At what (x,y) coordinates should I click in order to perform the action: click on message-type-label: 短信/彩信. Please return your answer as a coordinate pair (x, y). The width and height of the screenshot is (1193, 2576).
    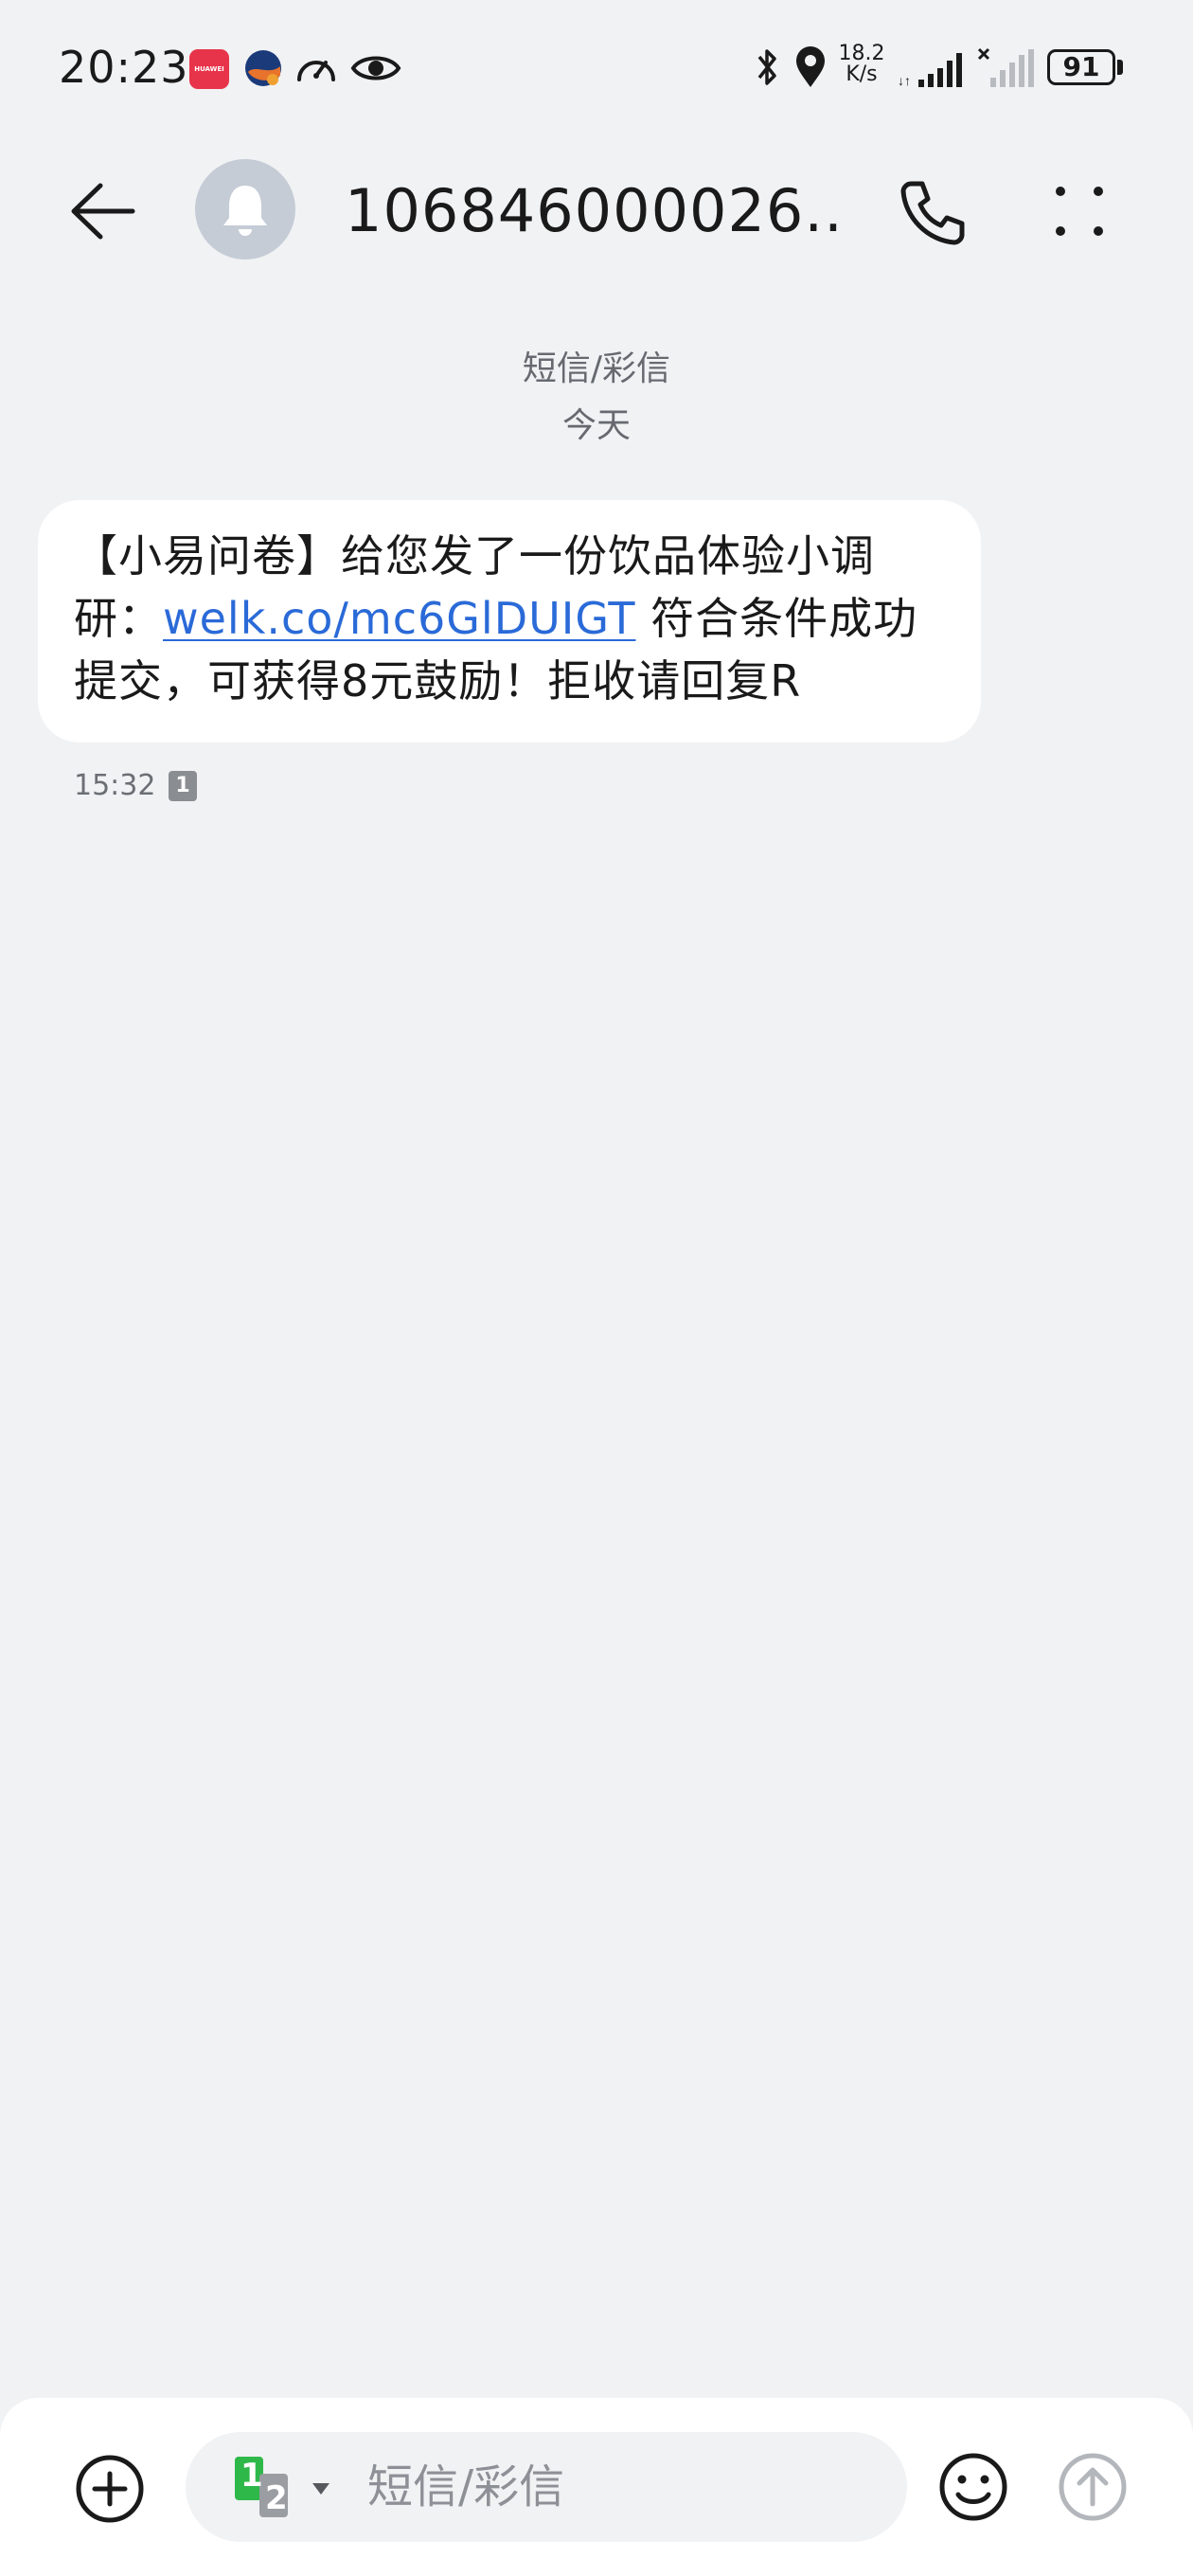
    Looking at the image, I should click on (596, 368).